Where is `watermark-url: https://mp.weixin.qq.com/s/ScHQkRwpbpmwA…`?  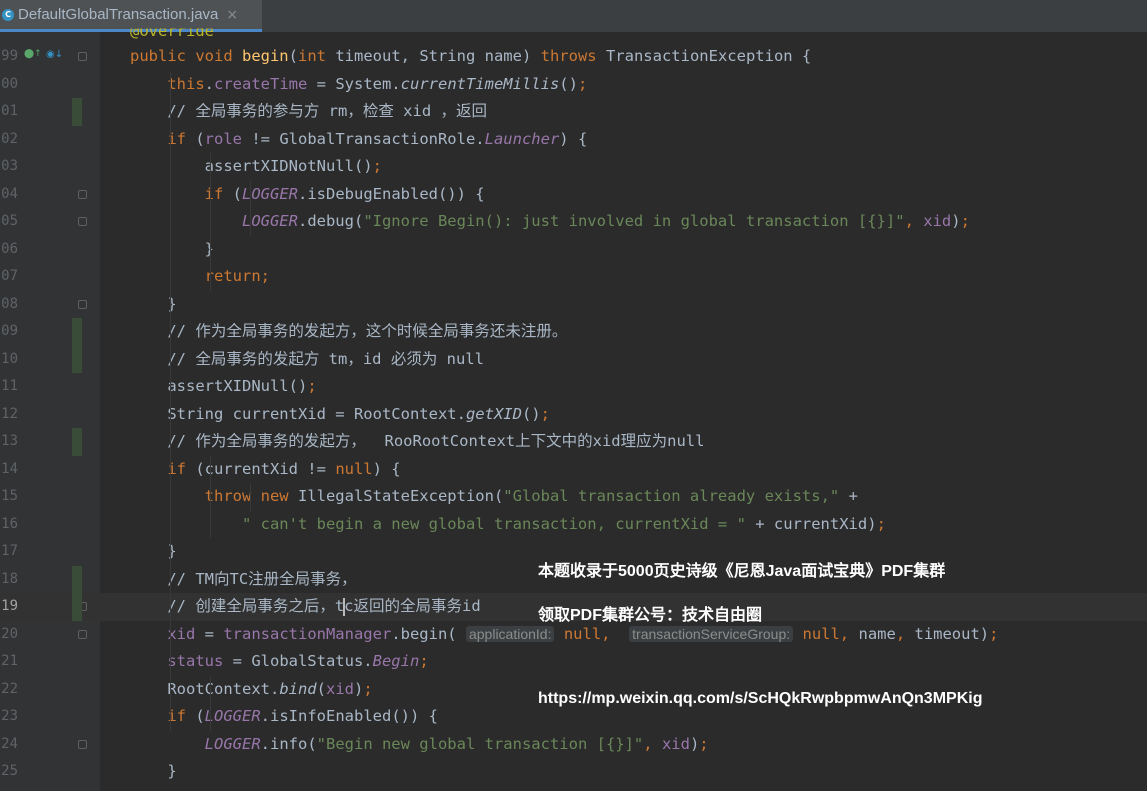
watermark-url: https://mp.weixin.qq.com/s/ScHQkRwpbpmwA… is located at coordinates (760, 698).